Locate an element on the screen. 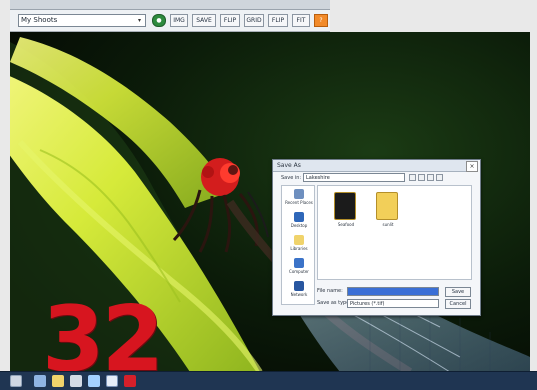  sidebar-item-recent: Recent Places is located at coordinates (299, 199).